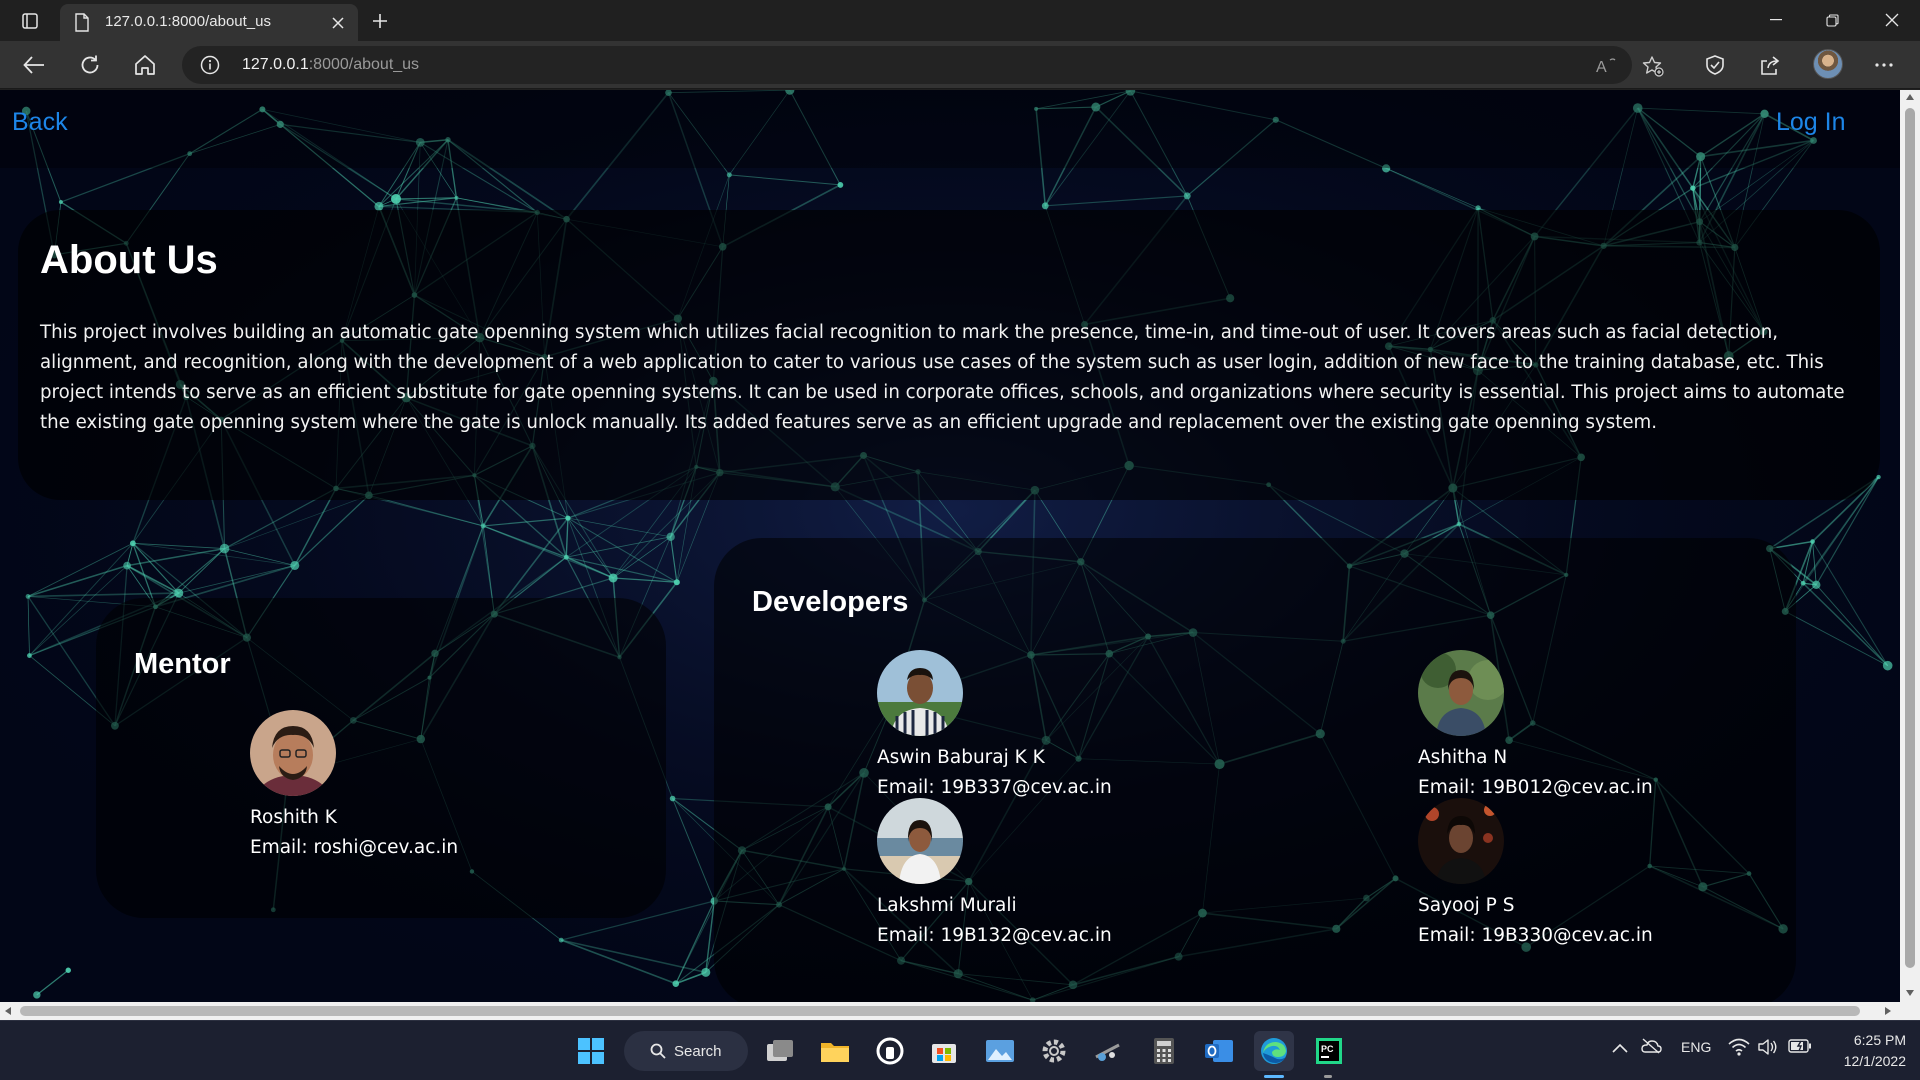 The height and width of the screenshot is (1080, 1920). Describe the element at coordinates (82, 24) in the screenshot. I see `page-icon` at that location.